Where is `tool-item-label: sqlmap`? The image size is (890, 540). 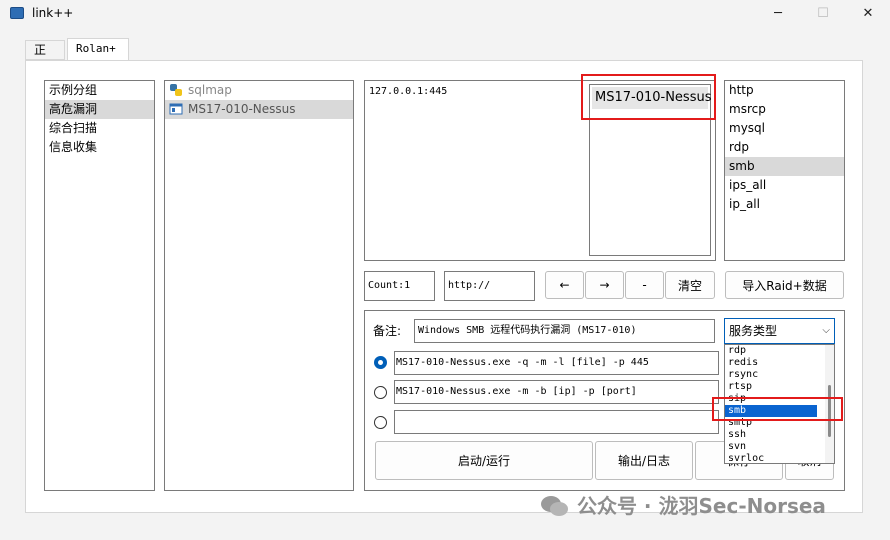
tool-item-label: sqlmap is located at coordinates (210, 90).